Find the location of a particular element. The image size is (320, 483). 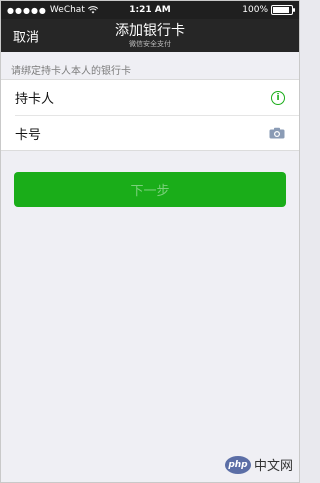

signal-icon: ●●●●● is located at coordinates (27, 10).